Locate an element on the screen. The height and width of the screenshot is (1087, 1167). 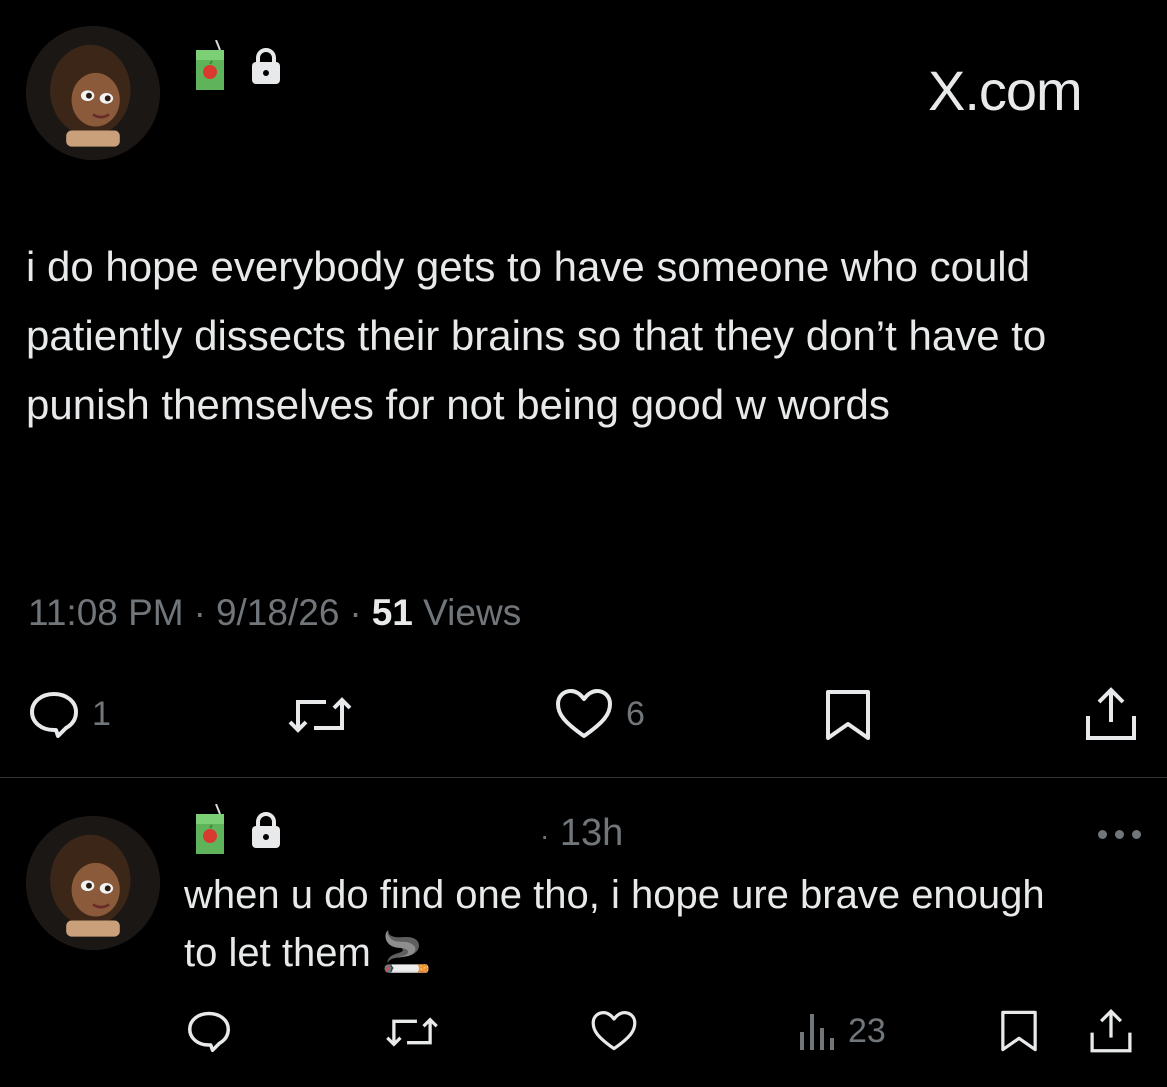
more-options-button is located at coordinates (1119, 834).